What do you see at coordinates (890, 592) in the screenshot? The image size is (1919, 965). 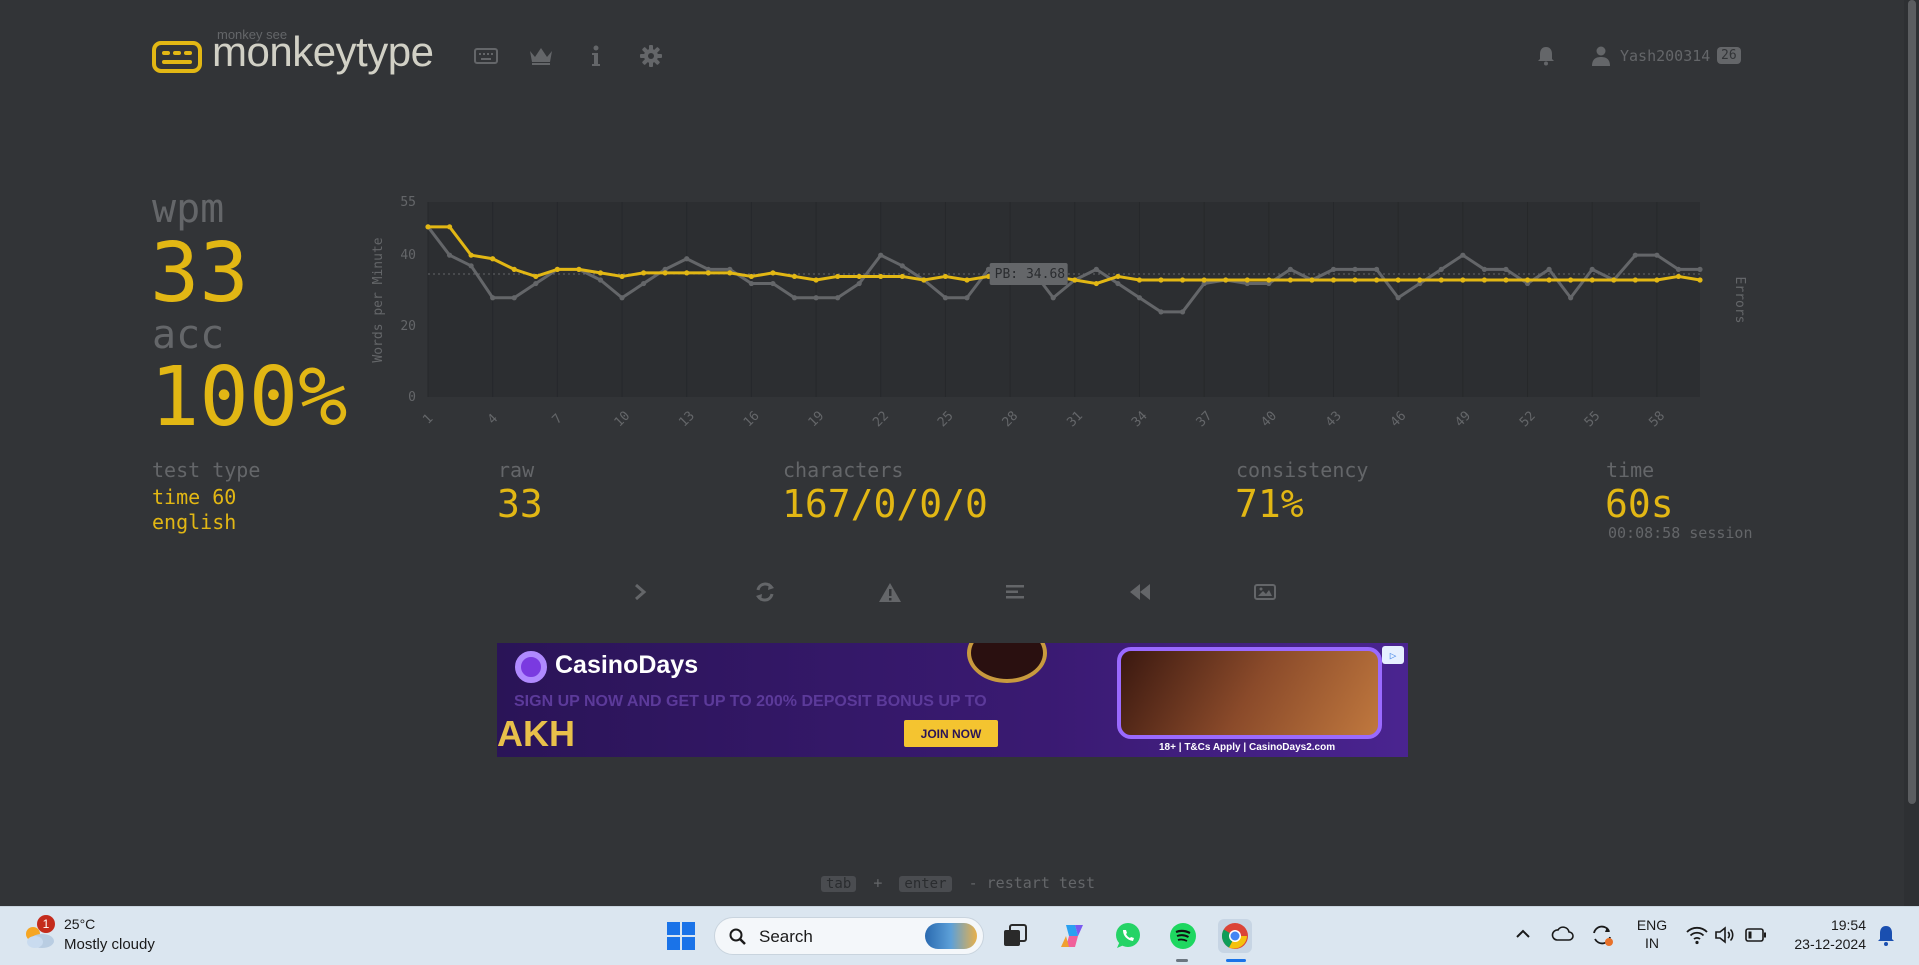 I see `report-icon` at bounding box center [890, 592].